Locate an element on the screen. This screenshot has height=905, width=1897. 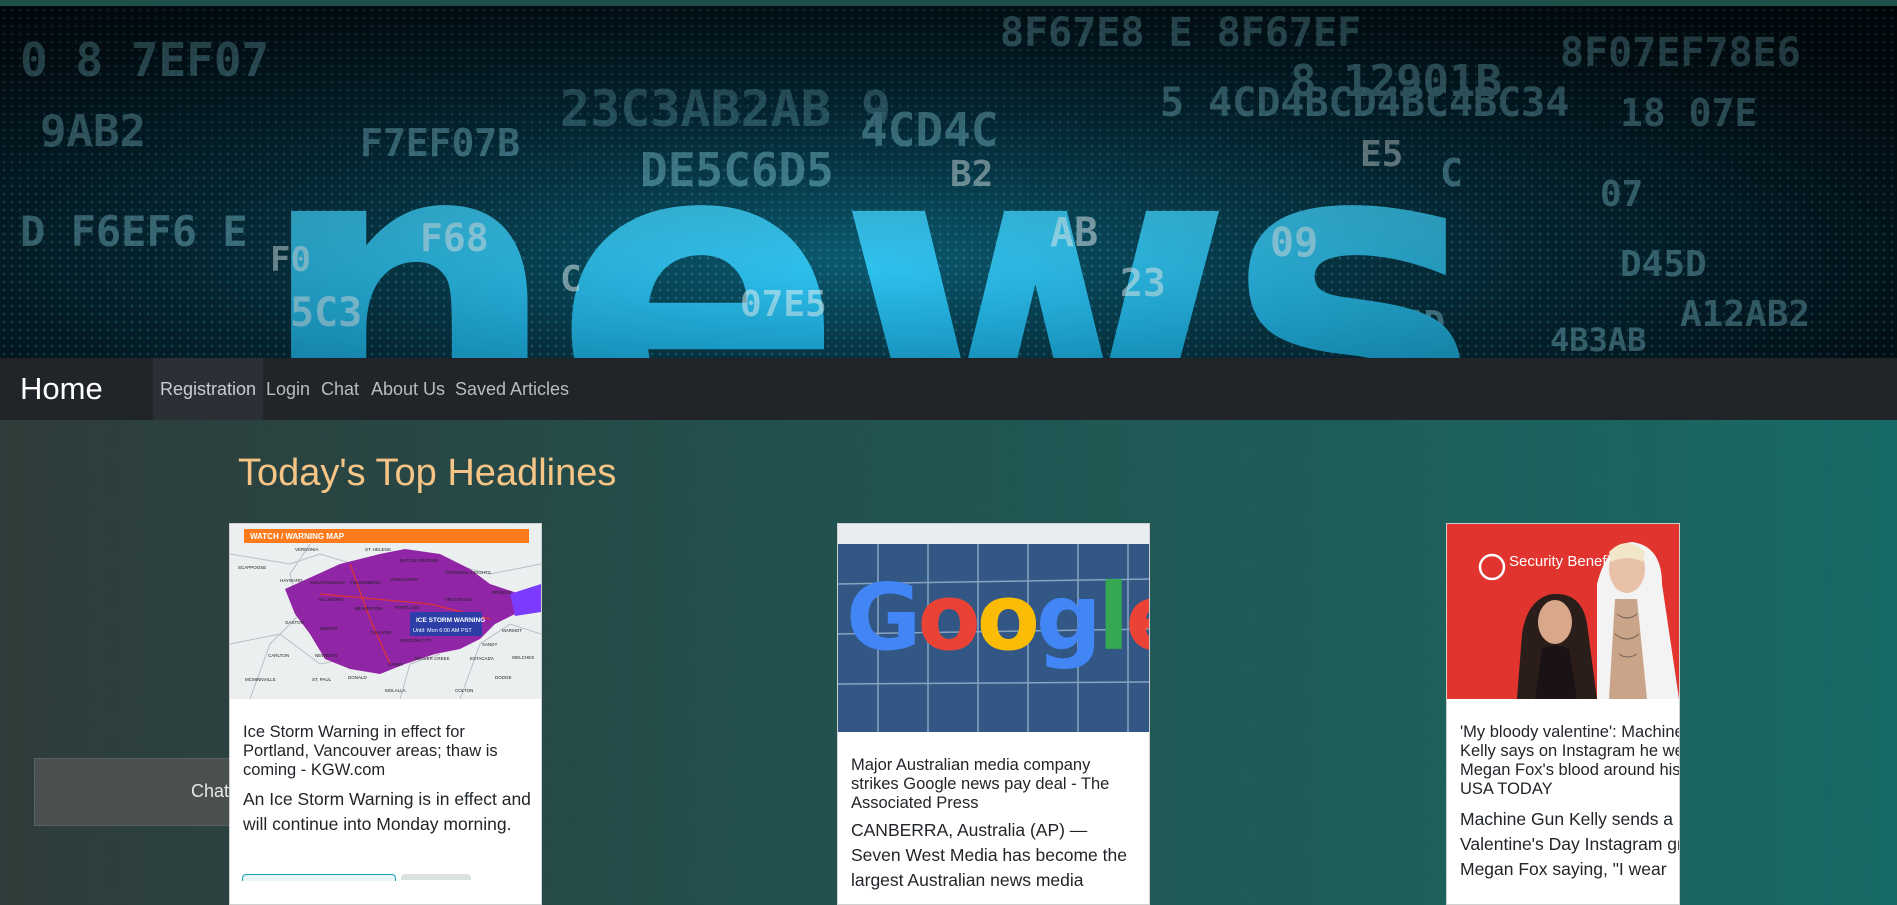
svg-text: NEWBERG is located at coordinates (327, 655).